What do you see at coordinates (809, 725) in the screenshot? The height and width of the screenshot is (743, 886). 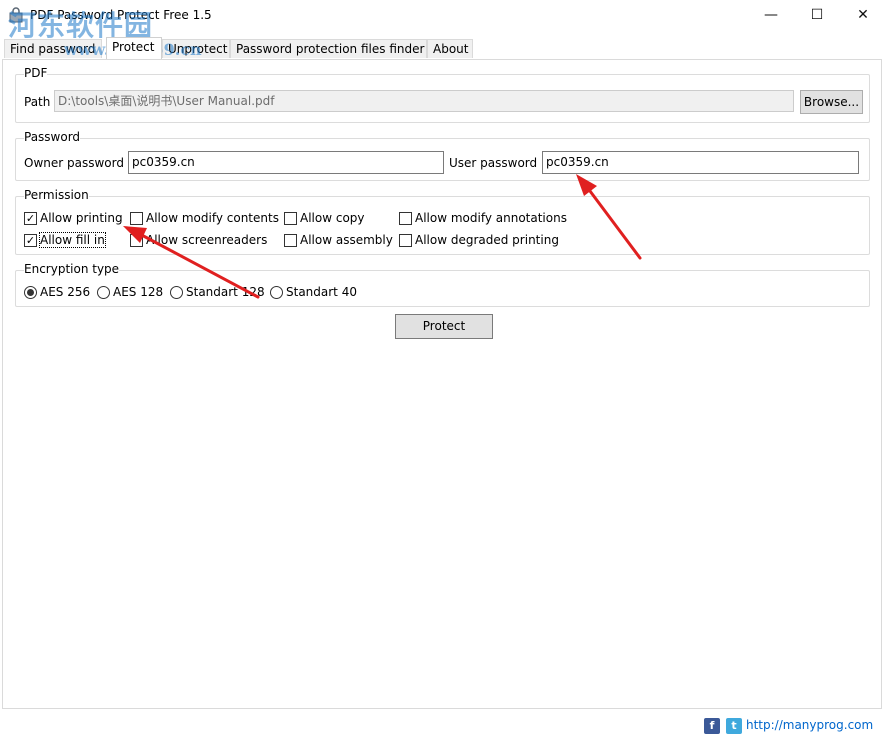 I see `manyprog-link: http://manyprog.com` at bounding box center [809, 725].